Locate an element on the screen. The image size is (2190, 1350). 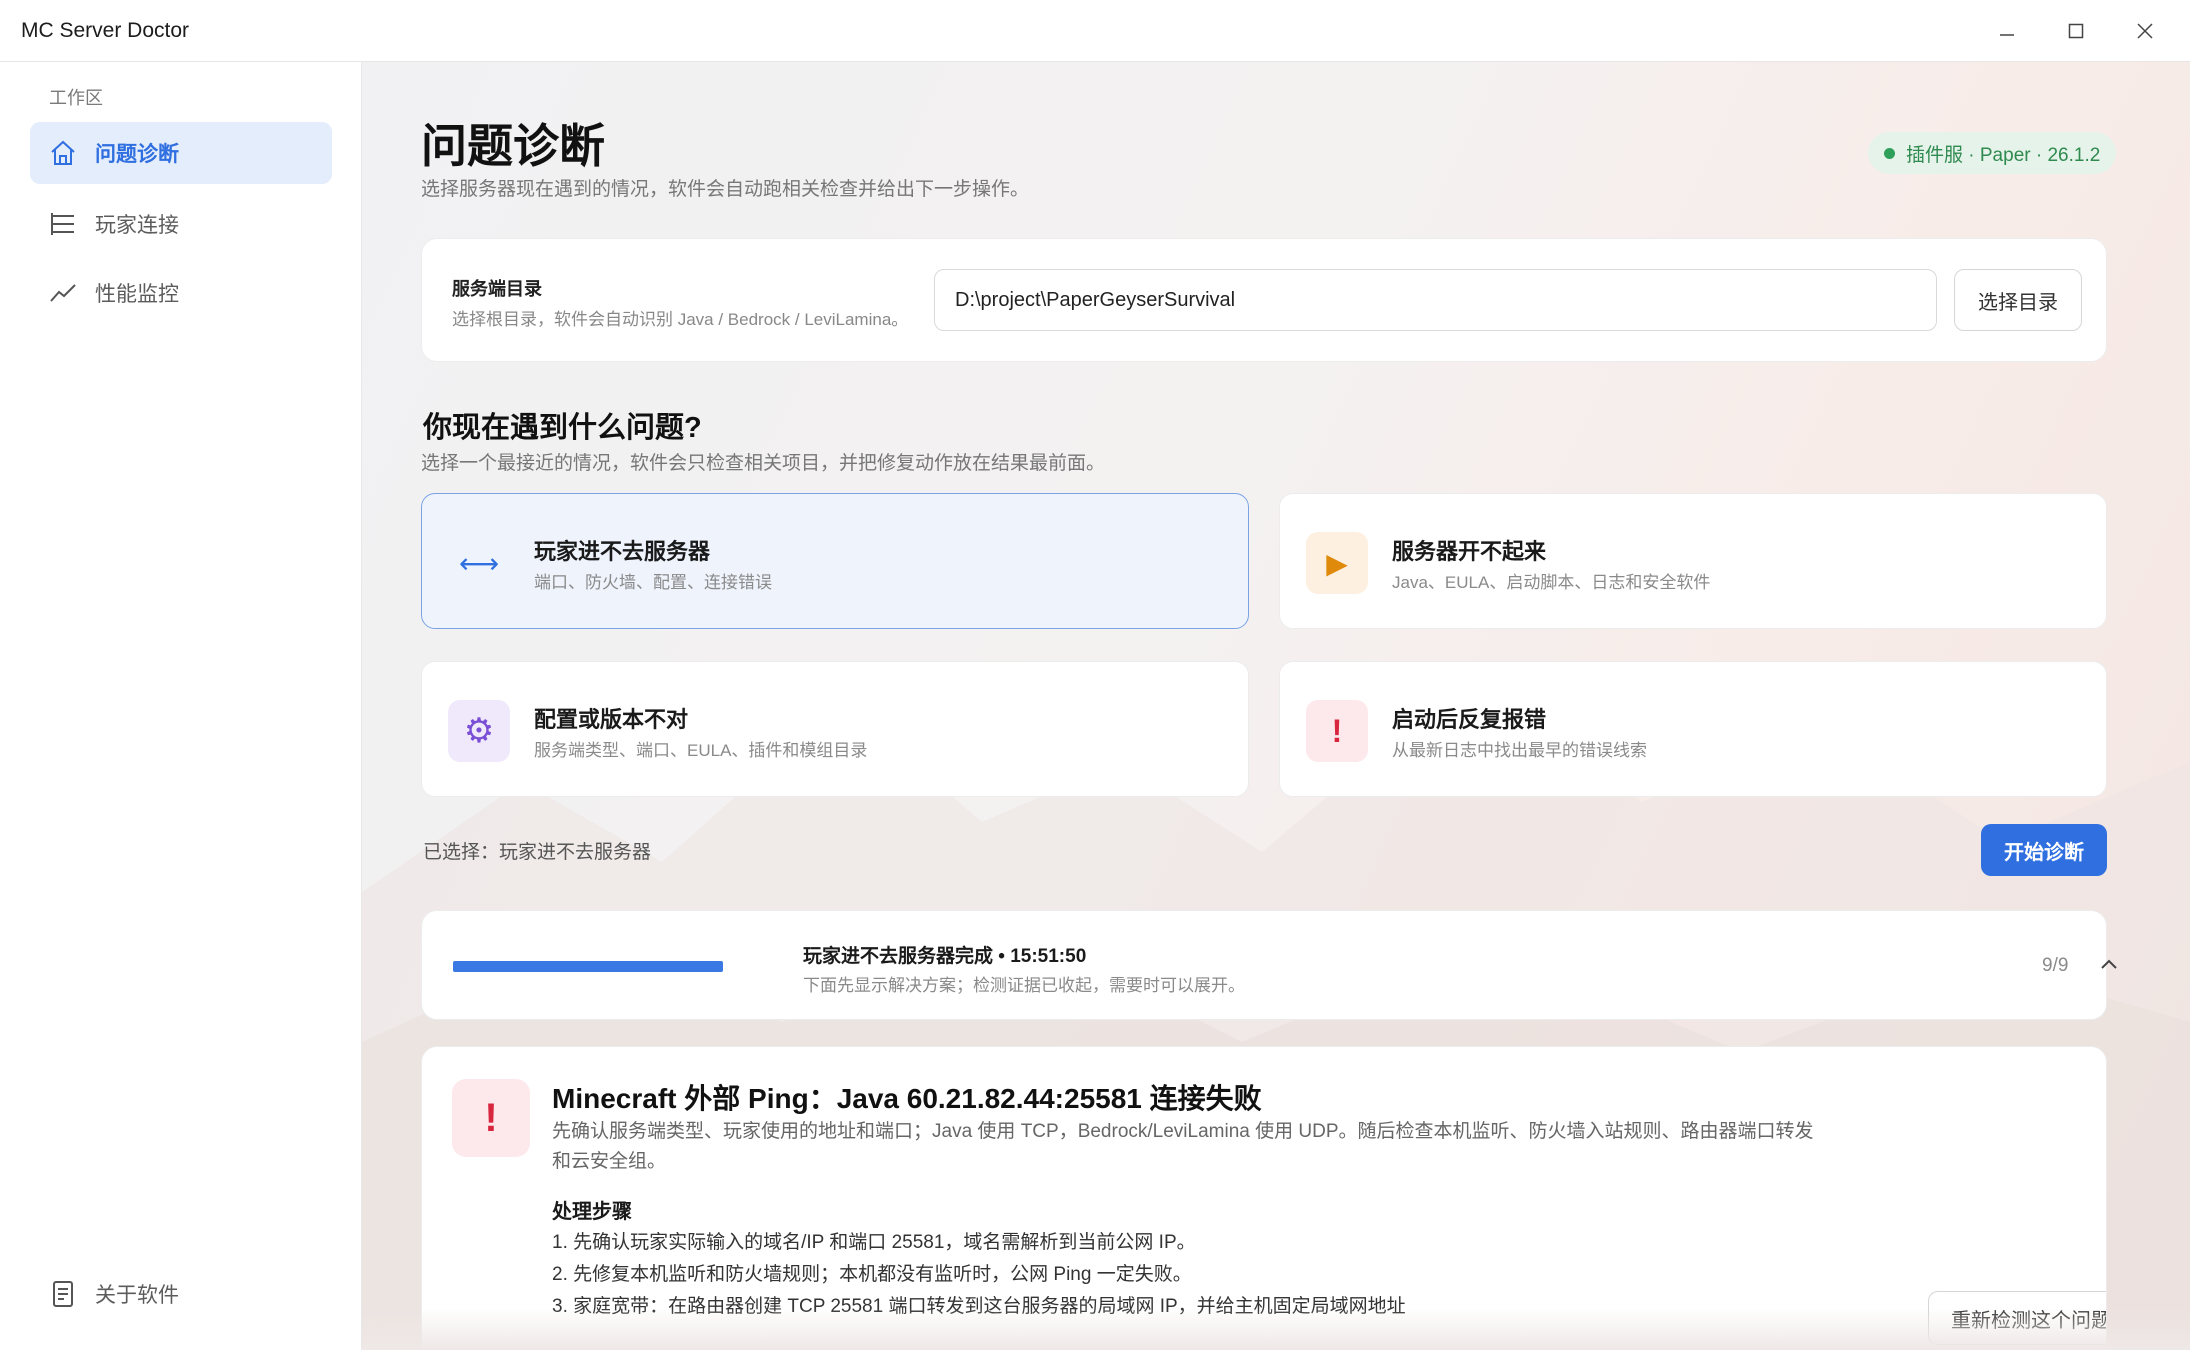
problem-card-repeated-errors: ! 启动后反复报错 从最新日志中找出最早的错误线索 is located at coordinates (1693, 729).